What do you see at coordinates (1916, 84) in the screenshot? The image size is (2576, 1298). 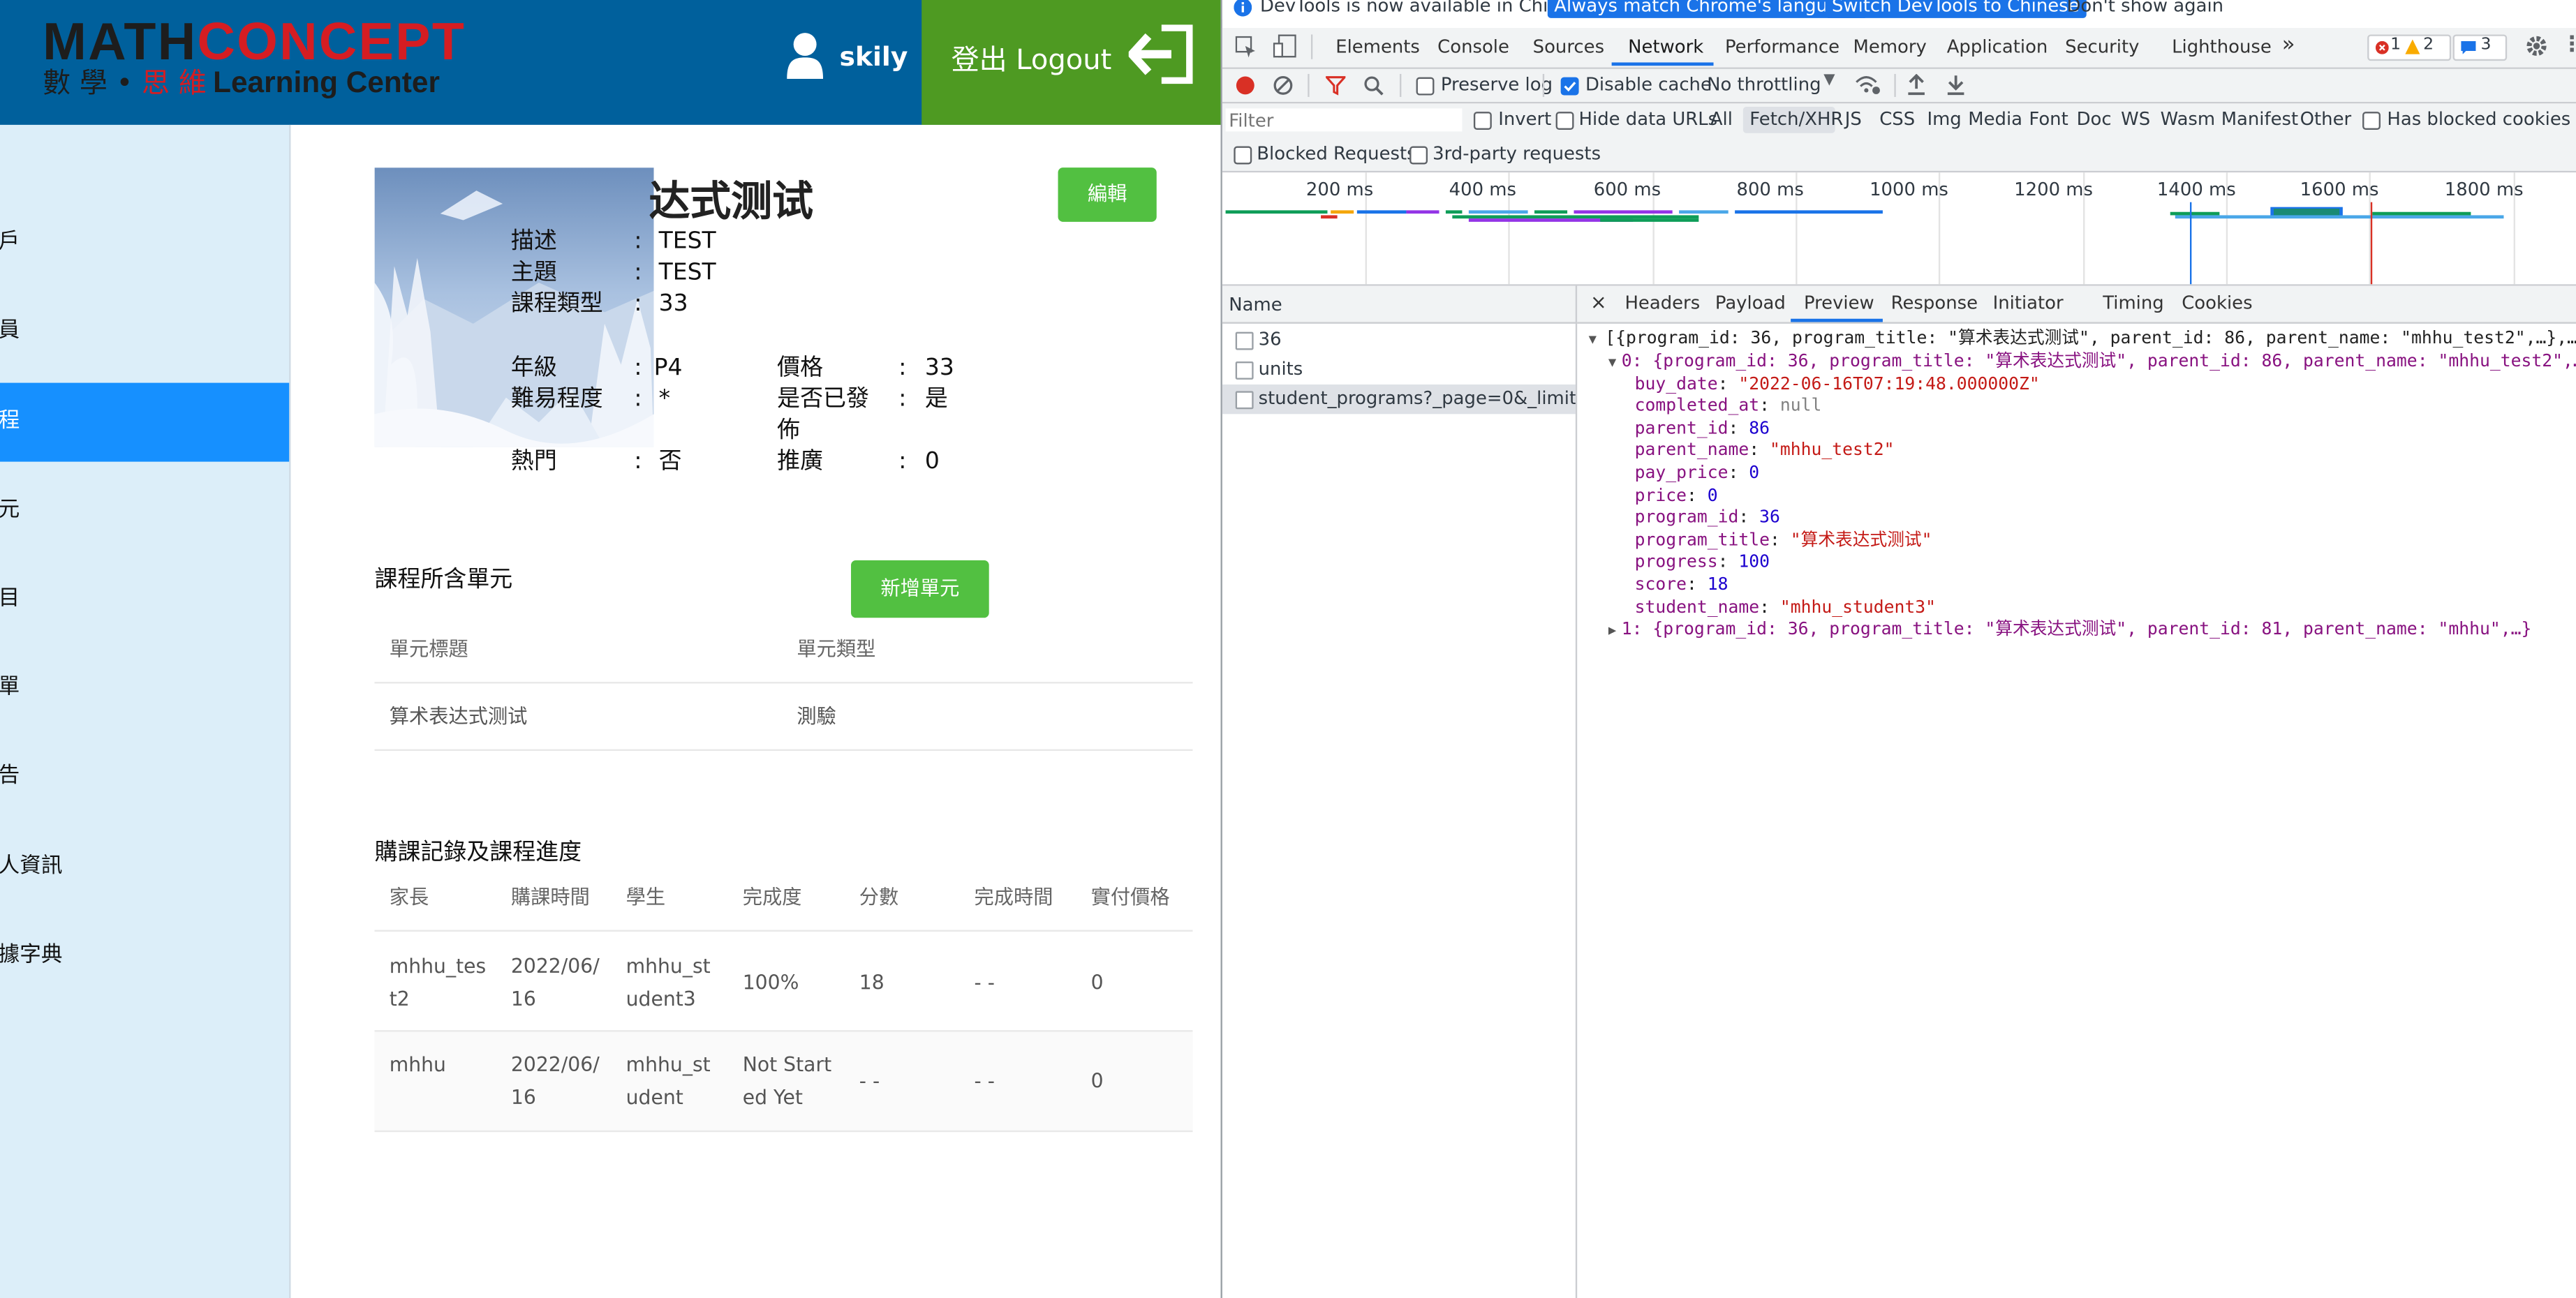 I see `import-har-icon` at bounding box center [1916, 84].